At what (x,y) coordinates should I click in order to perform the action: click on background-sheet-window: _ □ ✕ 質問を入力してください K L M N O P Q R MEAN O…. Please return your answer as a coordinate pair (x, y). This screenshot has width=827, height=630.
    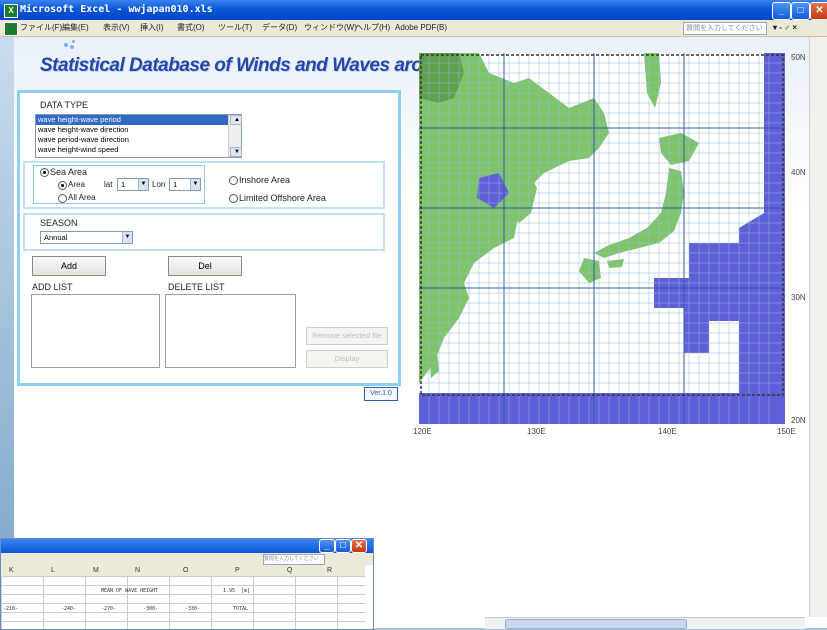
    Looking at the image, I should click on (187, 584).